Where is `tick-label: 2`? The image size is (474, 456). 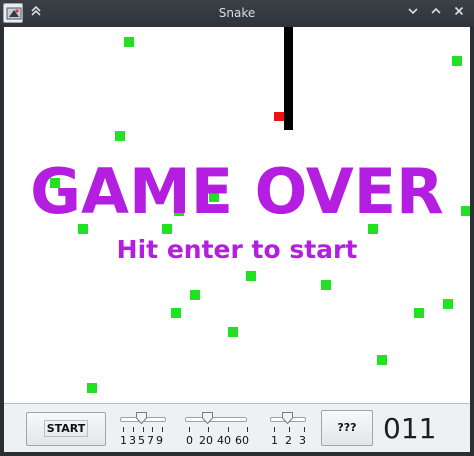
tick-label: 2 is located at coordinates (288, 440).